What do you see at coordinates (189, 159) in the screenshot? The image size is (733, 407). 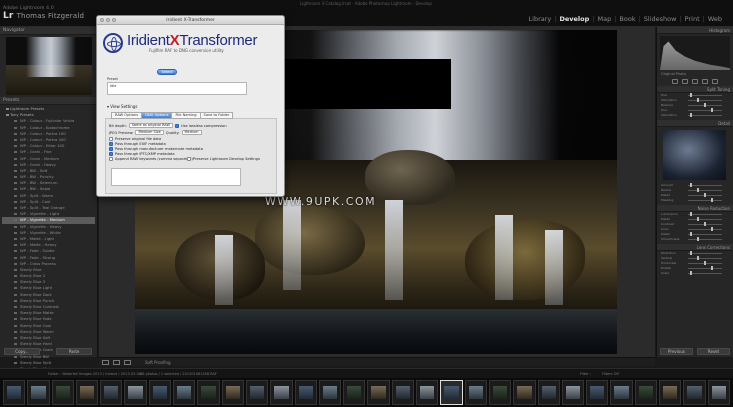 I see `lightroom-settings-checkbox` at bounding box center [189, 159].